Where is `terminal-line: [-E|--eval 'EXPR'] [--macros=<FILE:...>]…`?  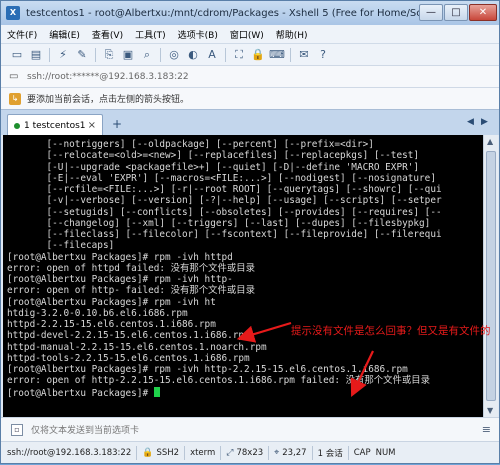 terminal-line: [-E|--eval 'EXPR'] [--macros=<FILE:...>]… is located at coordinates (221, 178).